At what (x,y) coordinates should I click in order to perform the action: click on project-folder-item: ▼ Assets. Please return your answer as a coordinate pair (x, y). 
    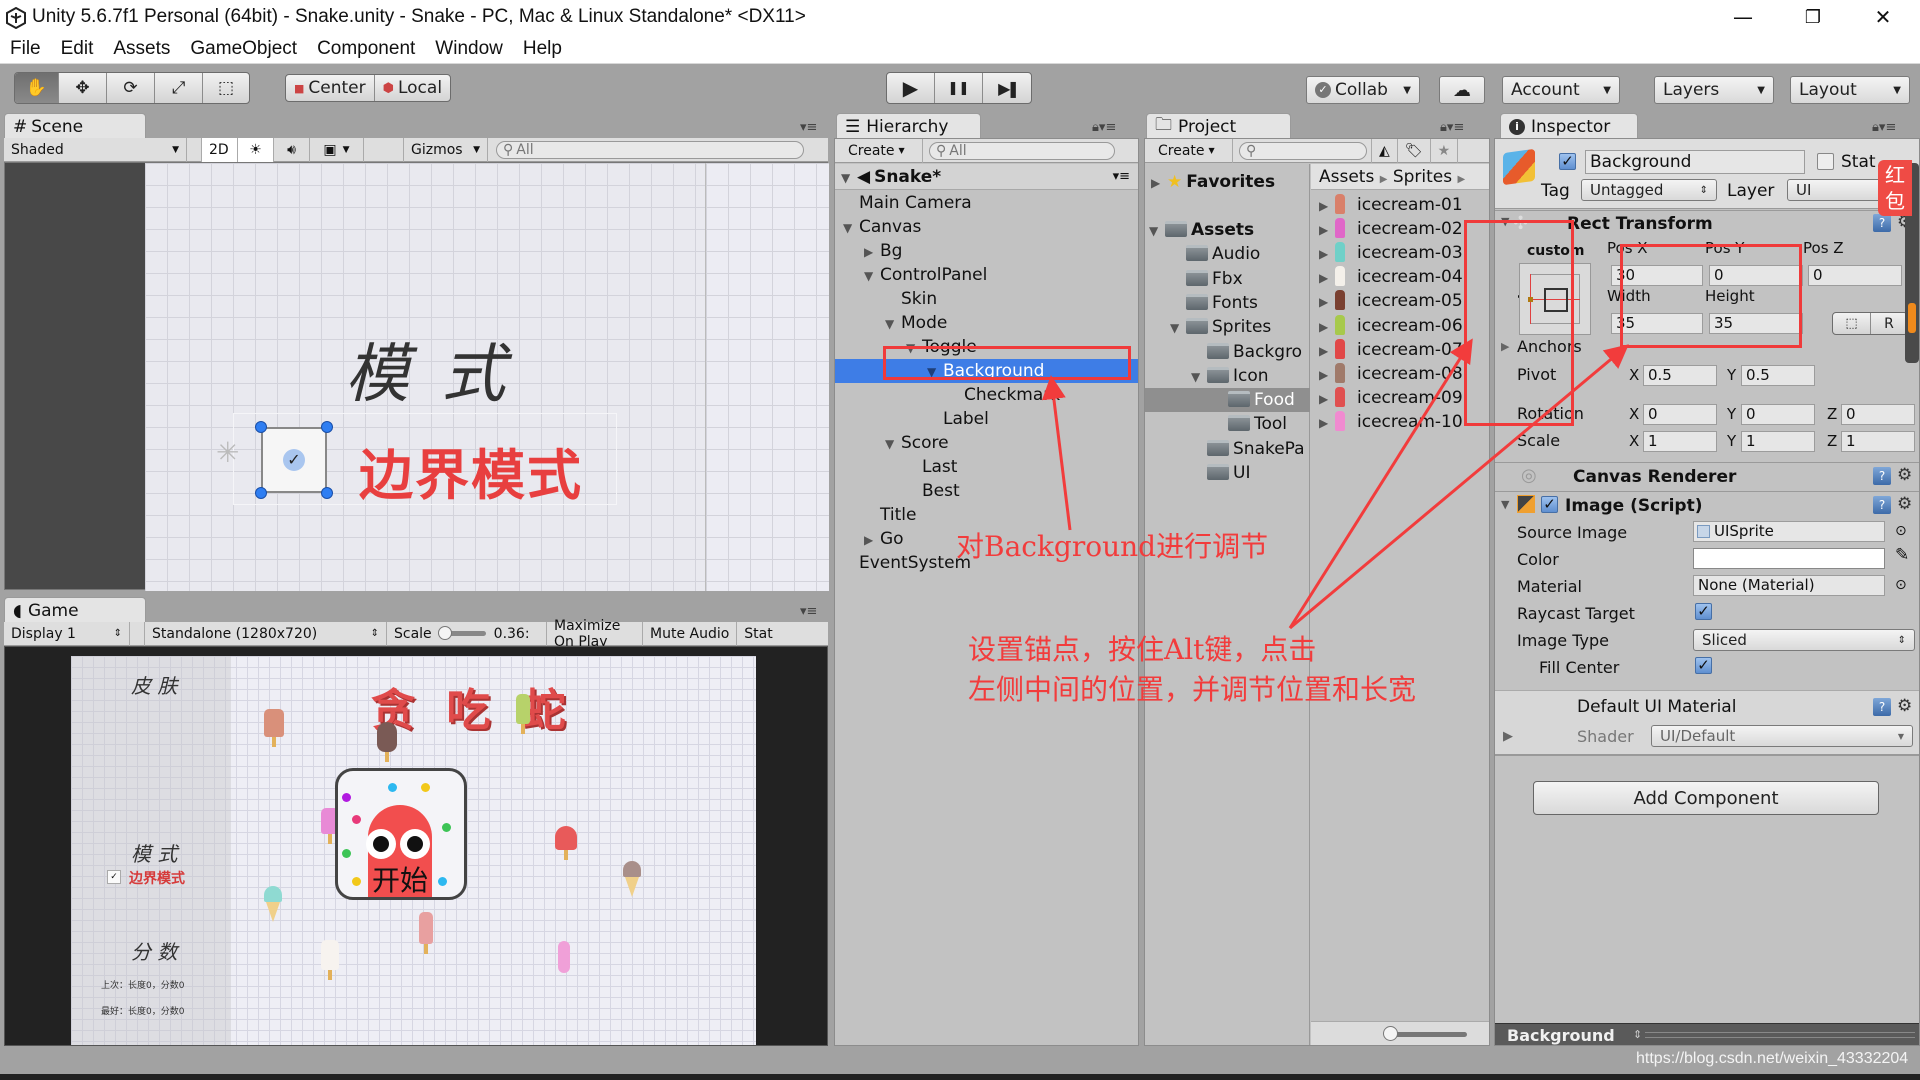
    Looking at the image, I should click on (1227, 230).